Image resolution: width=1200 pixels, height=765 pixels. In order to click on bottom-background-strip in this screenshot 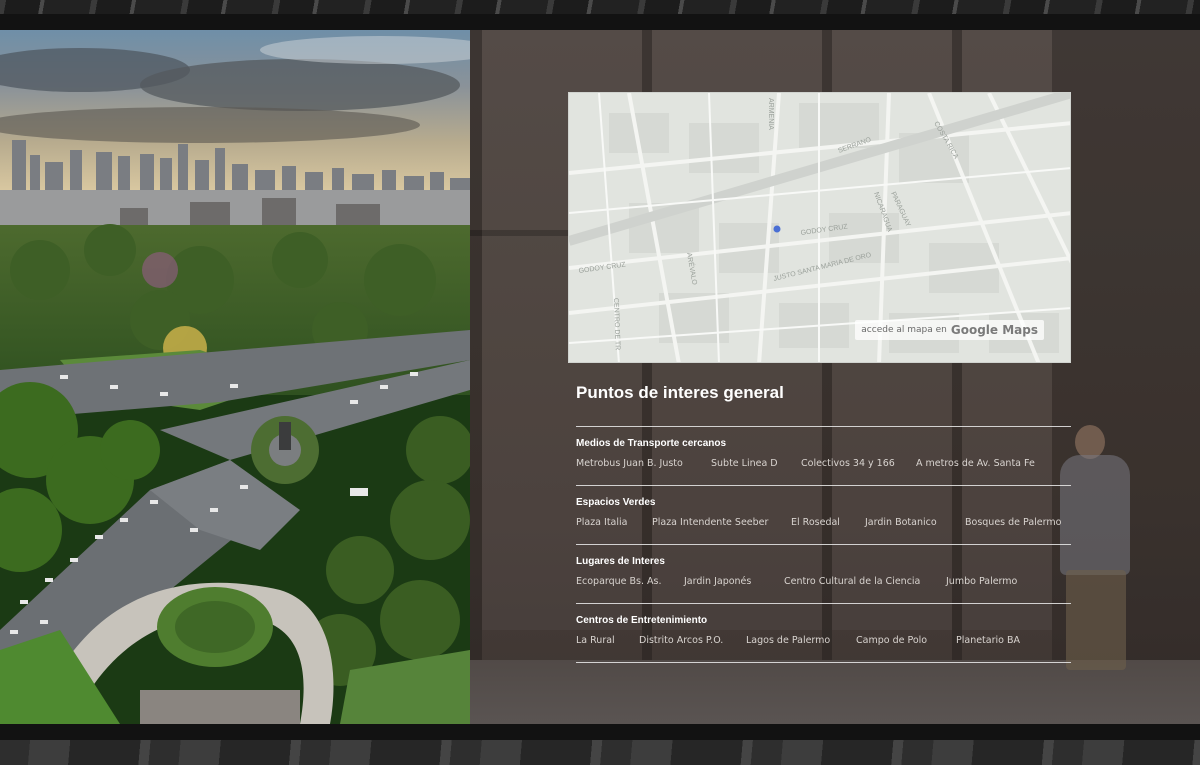, I will do `click(600, 752)`.